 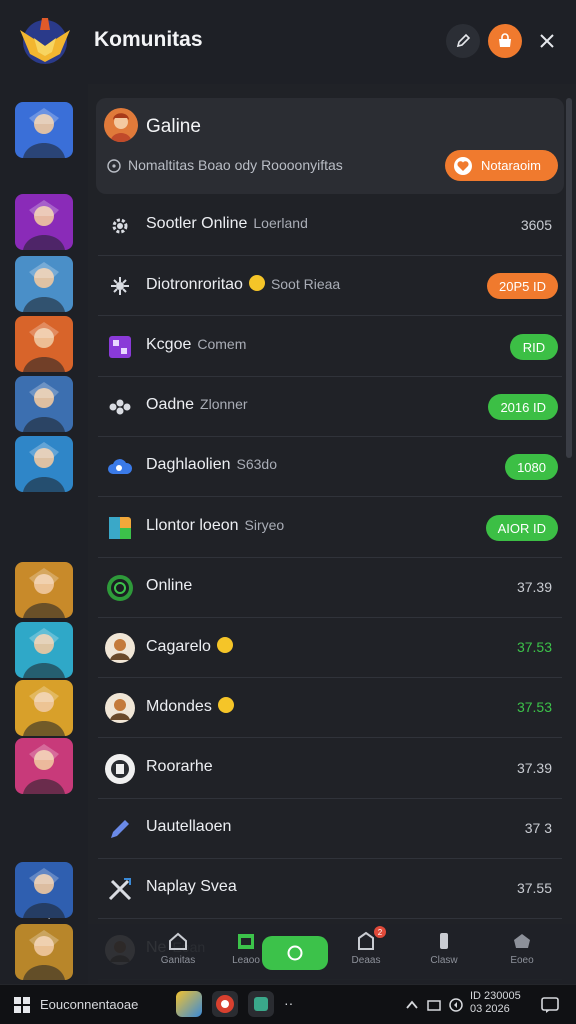 I want to click on list-item-subtitle: Loerland, so click(x=280, y=223).